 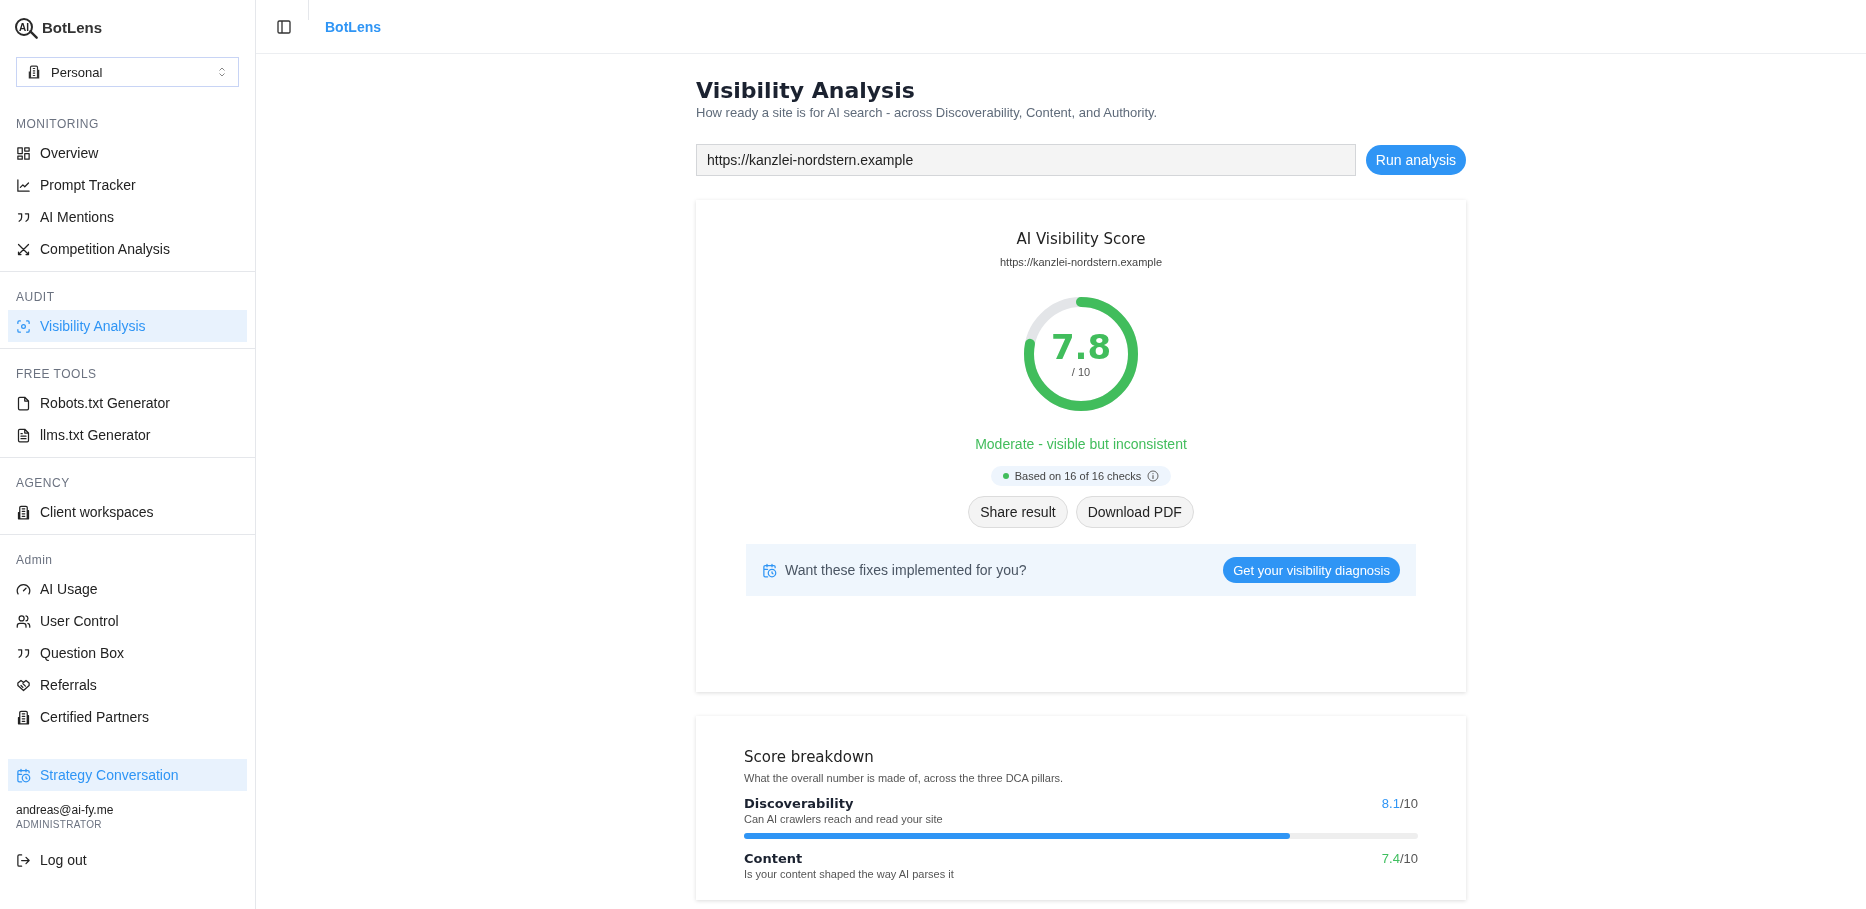 I want to click on score-max: / 10, so click(x=1081, y=372).